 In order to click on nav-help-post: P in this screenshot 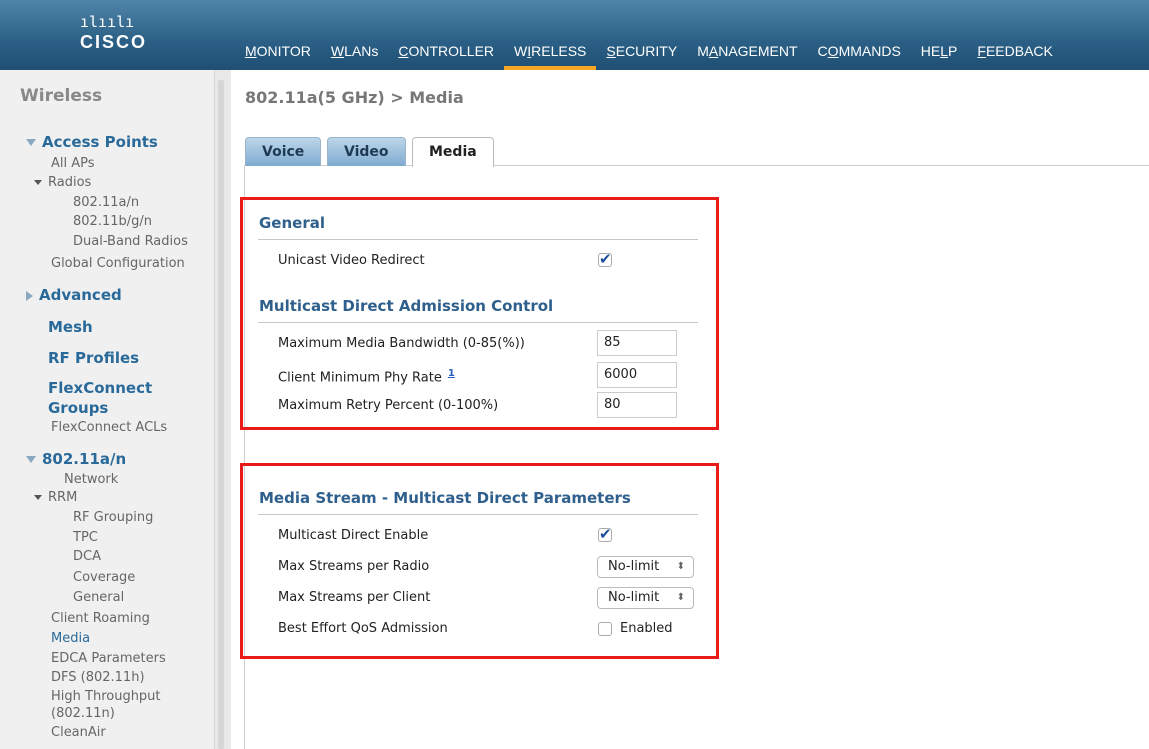, I will do `click(953, 51)`.